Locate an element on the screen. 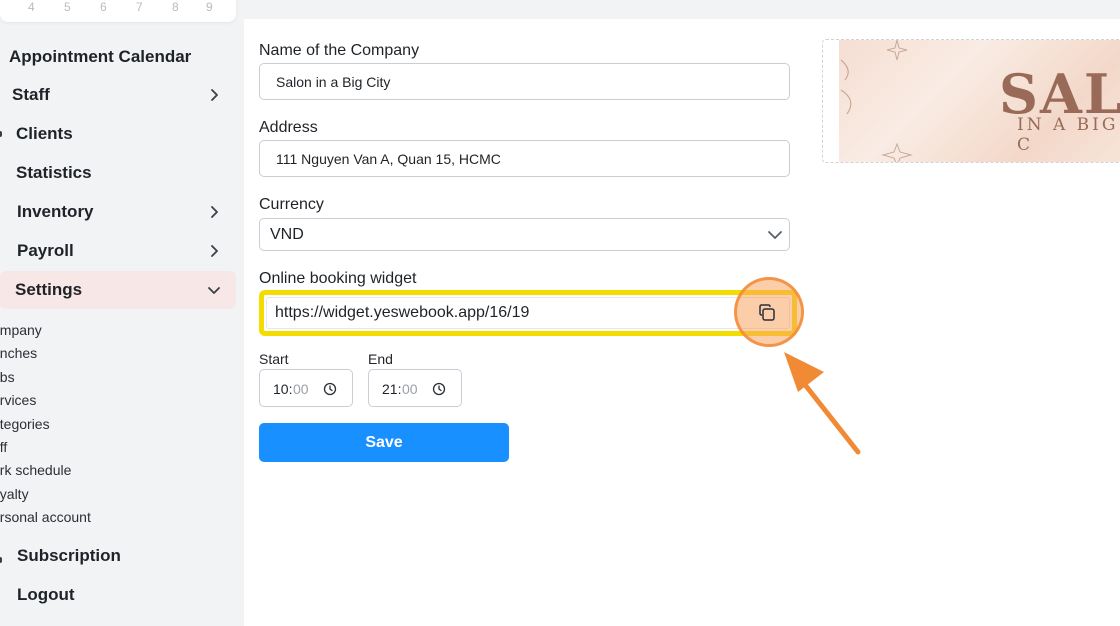 The height and width of the screenshot is (626, 1120). calendar-day: 5 is located at coordinates (67, 7).